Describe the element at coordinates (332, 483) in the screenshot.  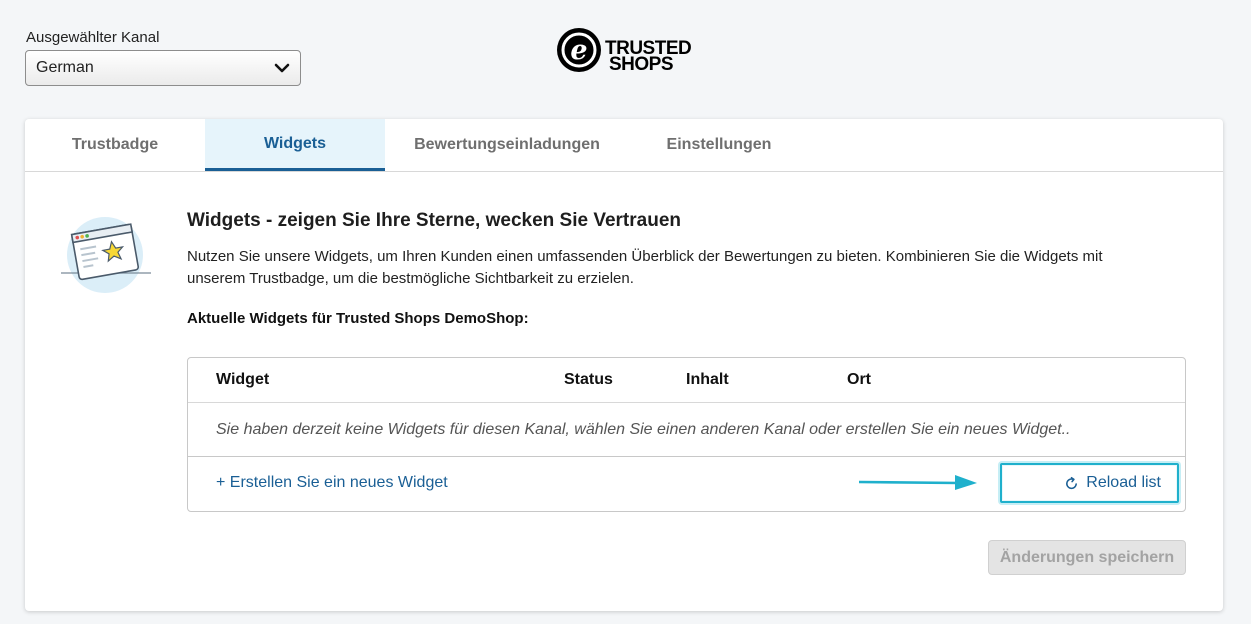
I see `create-widget-link: + Erstellen Sie ein neues Widget` at that location.